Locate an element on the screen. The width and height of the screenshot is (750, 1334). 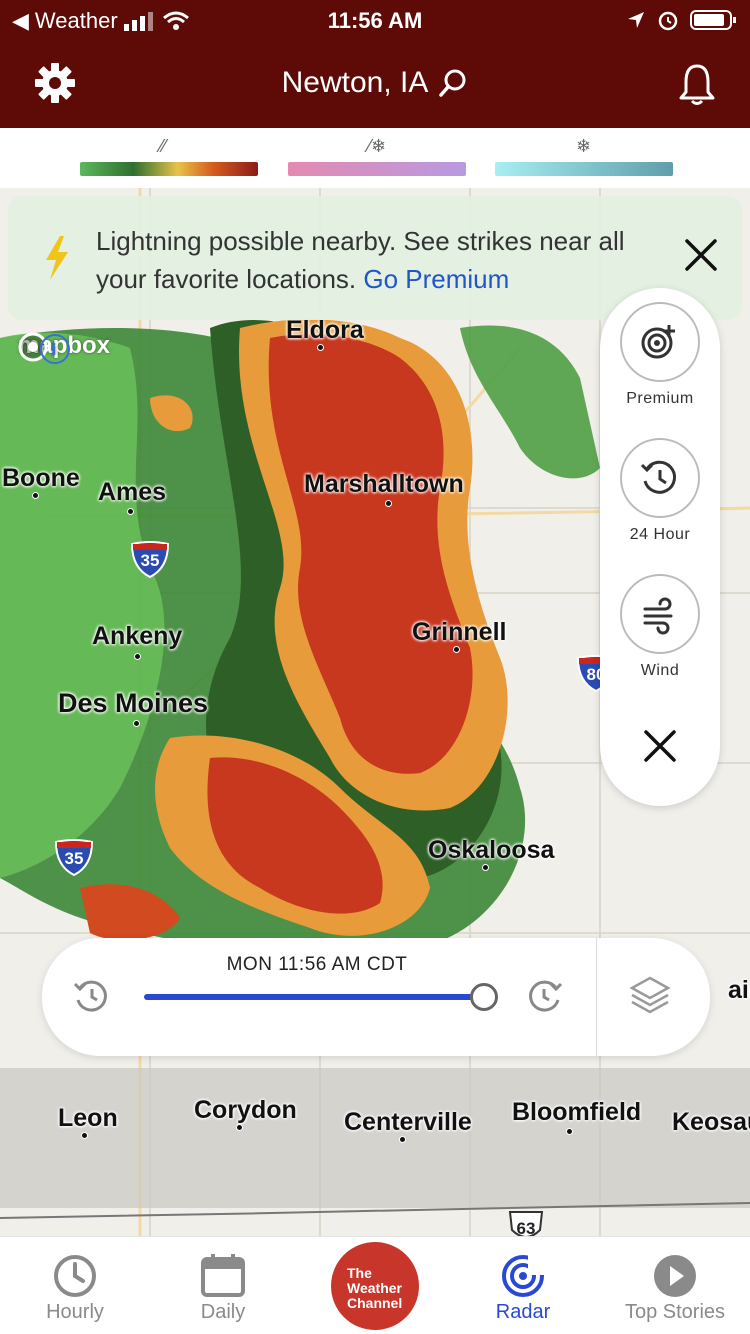
tab-hourly: Hourly is located at coordinates (75, 1285).